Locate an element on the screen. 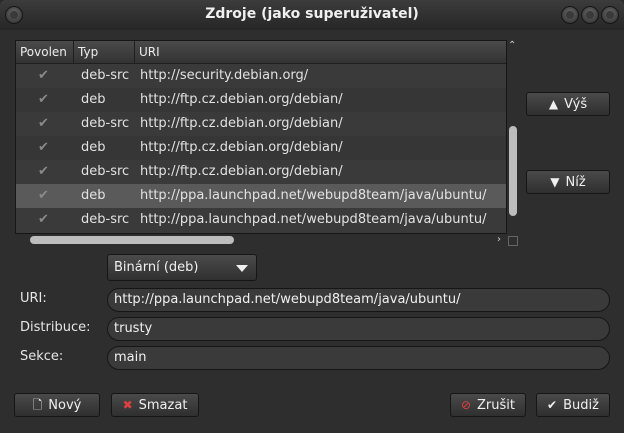 Image resolution: width=624 pixels, height=433 pixels. table-row: ✔ deb-src http://security.debian.org/ is located at coordinates (261, 76).